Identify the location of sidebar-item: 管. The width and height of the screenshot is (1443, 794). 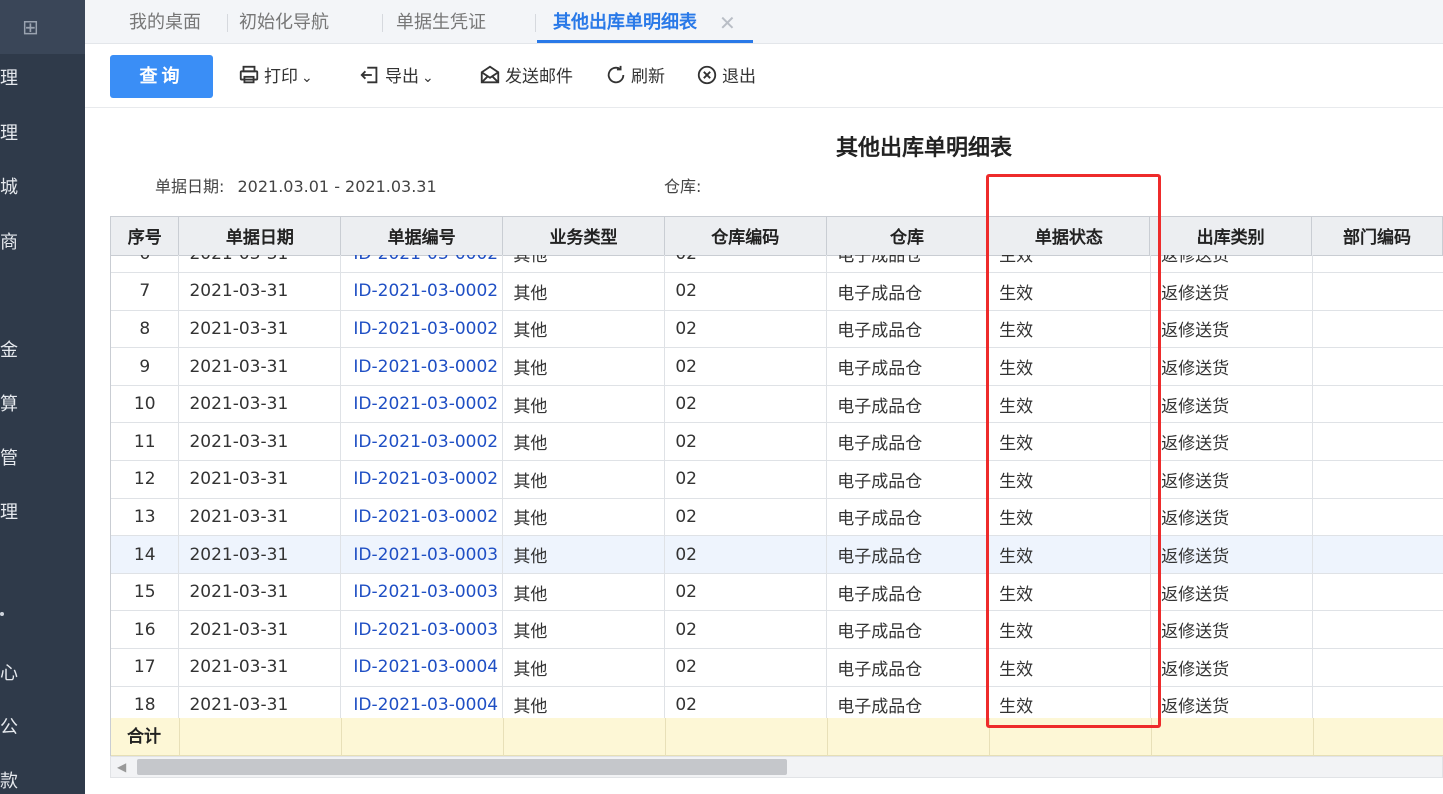
(15, 459).